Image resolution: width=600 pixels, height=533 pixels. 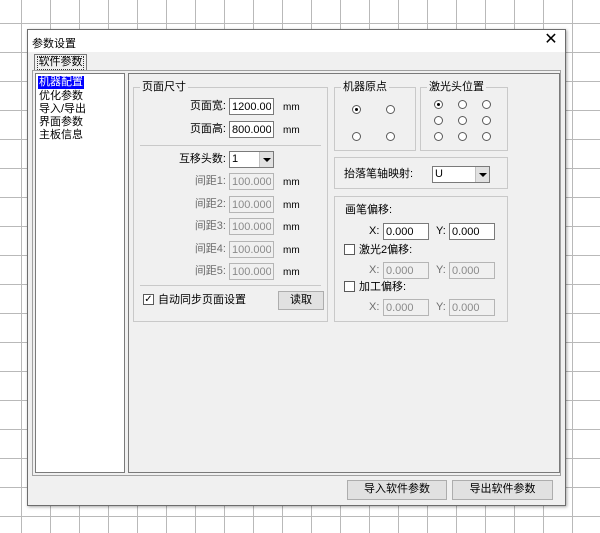 What do you see at coordinates (421, 173) in the screenshot?
I see `pen-axis-group: 抬落笔轴映射: U` at bounding box center [421, 173].